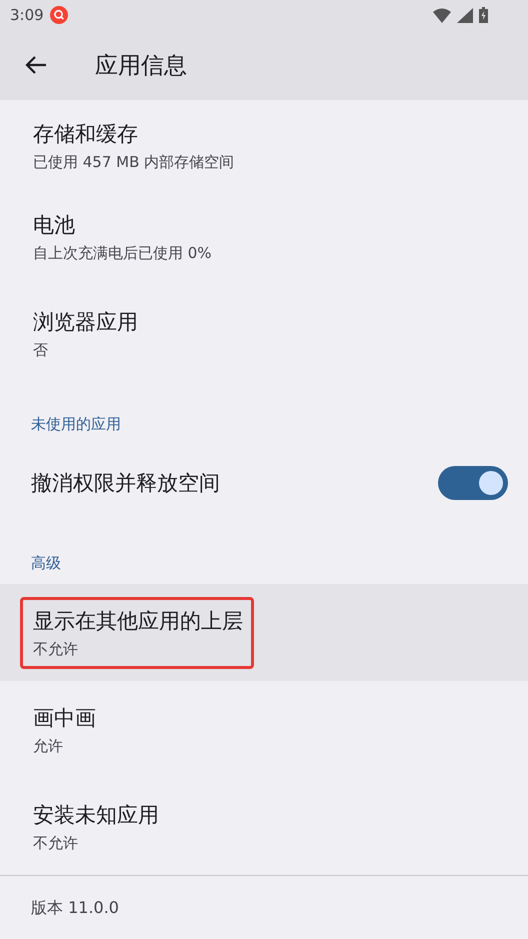 This screenshot has width=528, height=939. What do you see at coordinates (41, 349) in the screenshot?
I see `item-summary: 否` at bounding box center [41, 349].